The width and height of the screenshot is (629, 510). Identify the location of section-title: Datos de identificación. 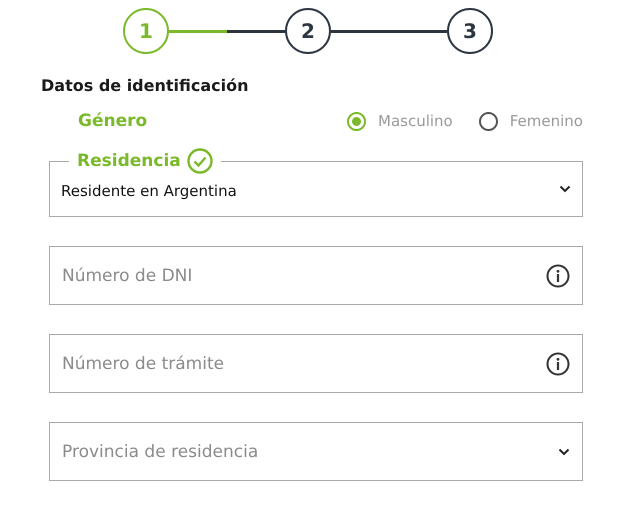
(145, 85).